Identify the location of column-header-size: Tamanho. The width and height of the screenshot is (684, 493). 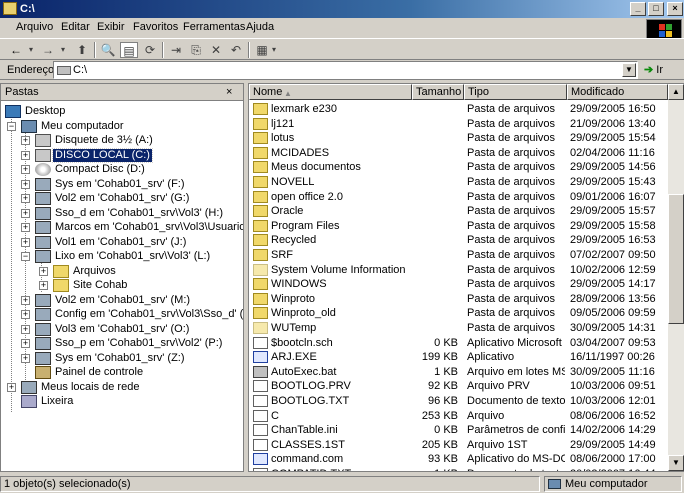
(438, 92).